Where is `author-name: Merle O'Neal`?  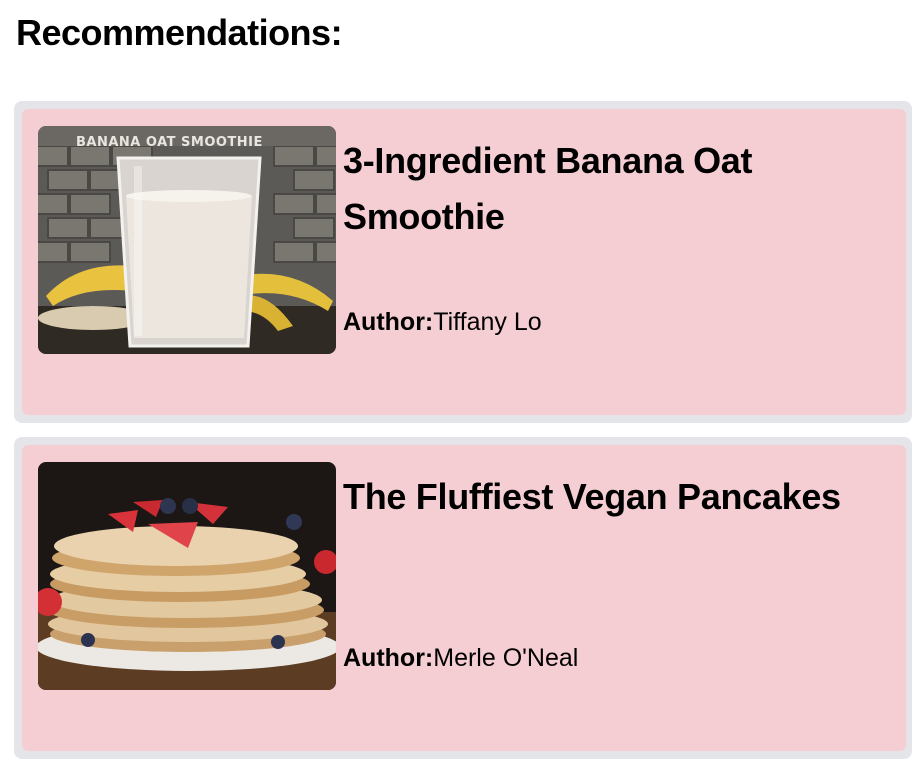
author-name: Merle O'Neal is located at coordinates (506, 658).